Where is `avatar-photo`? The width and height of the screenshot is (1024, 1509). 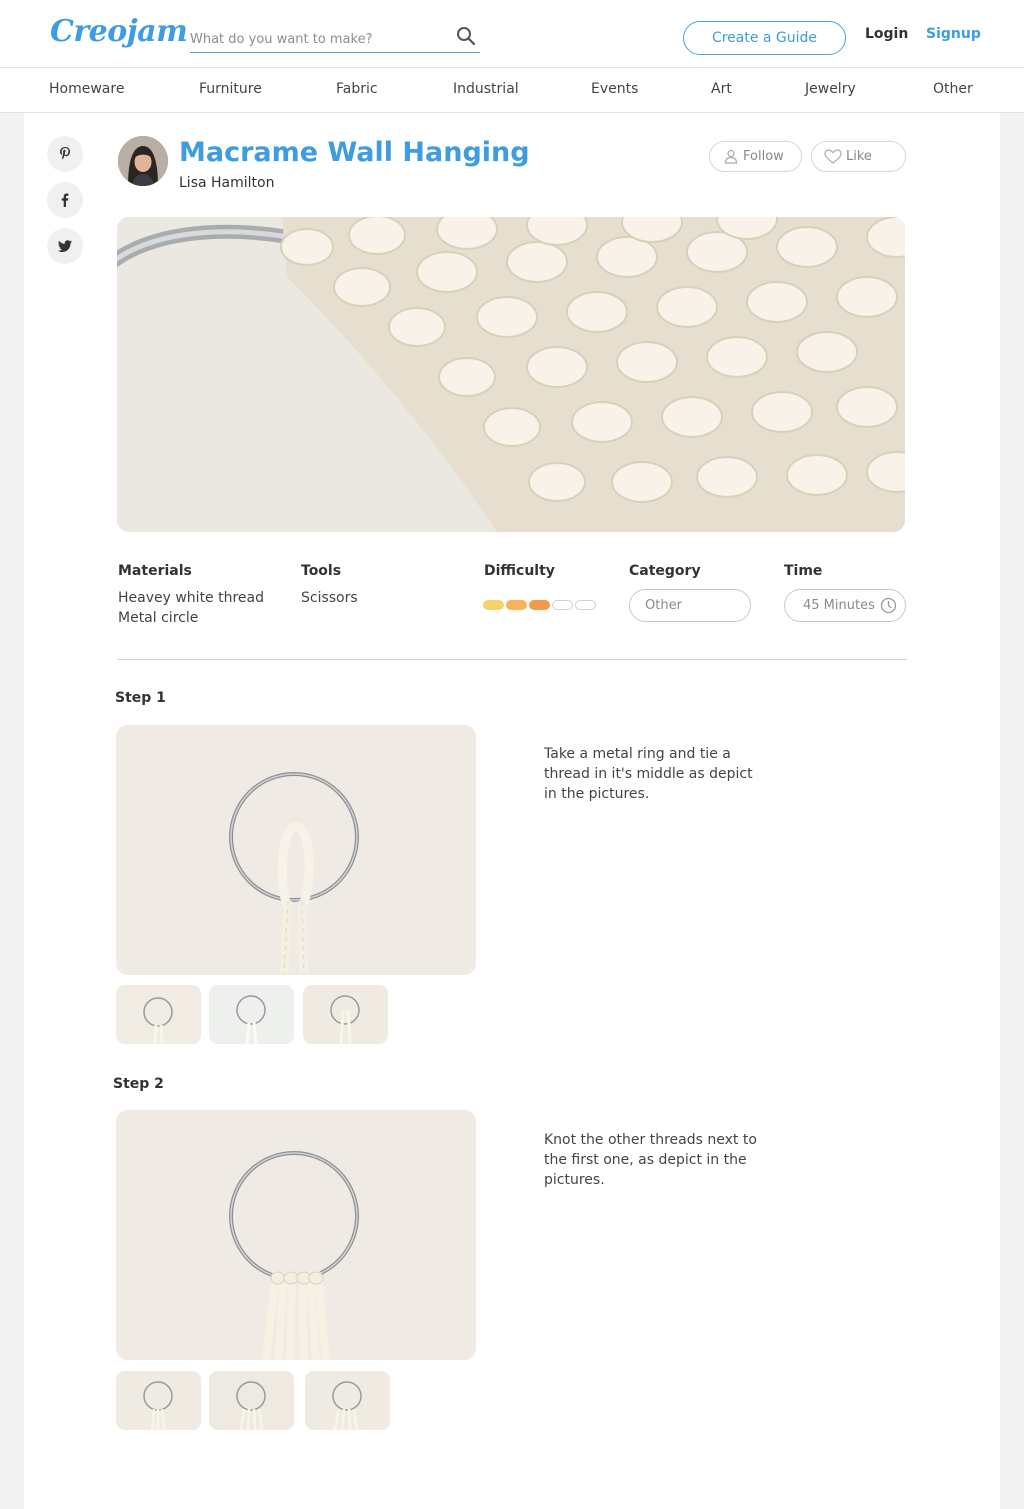
avatar-photo is located at coordinates (143, 161).